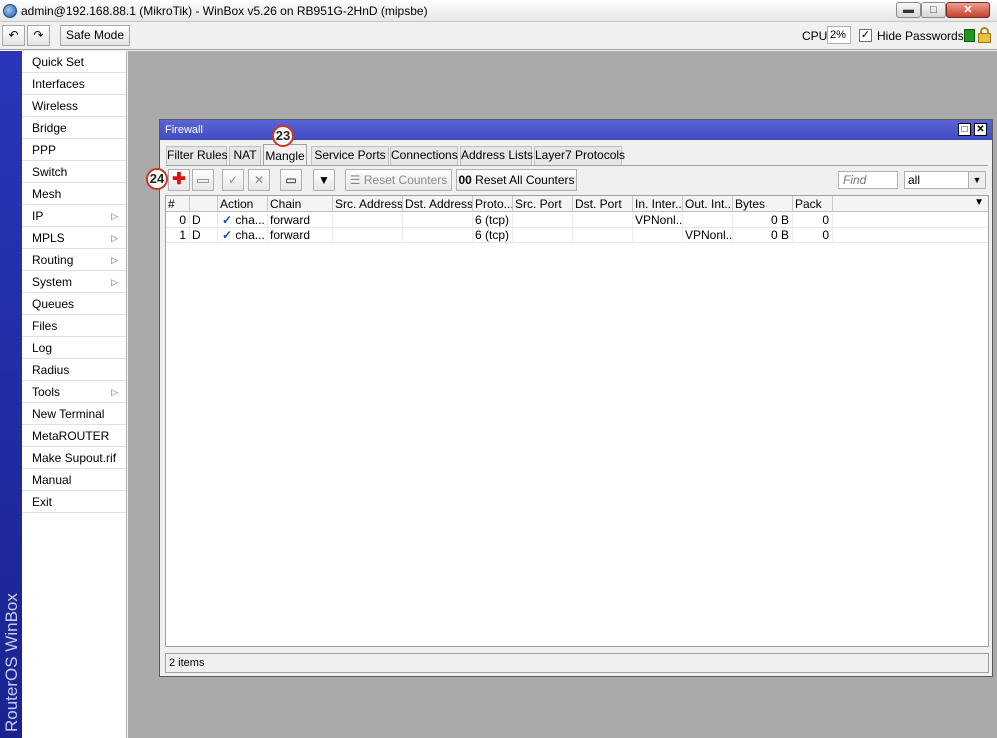  What do you see at coordinates (74, 480) in the screenshot?
I see `sidebar-item-manual: Manual` at bounding box center [74, 480].